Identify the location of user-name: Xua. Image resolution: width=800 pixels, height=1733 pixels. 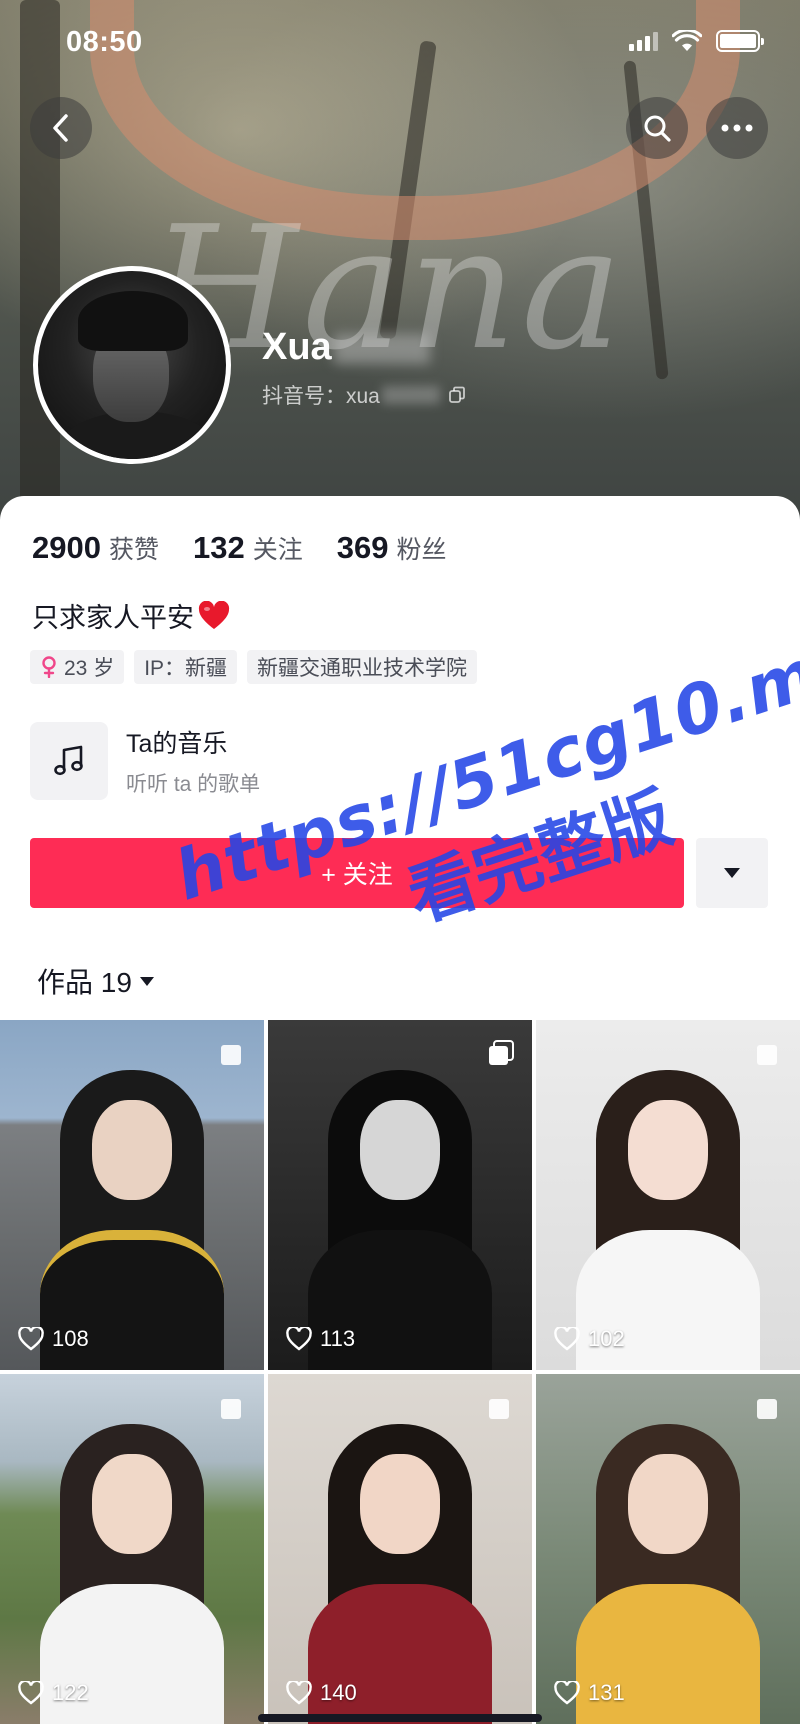
(346, 347).